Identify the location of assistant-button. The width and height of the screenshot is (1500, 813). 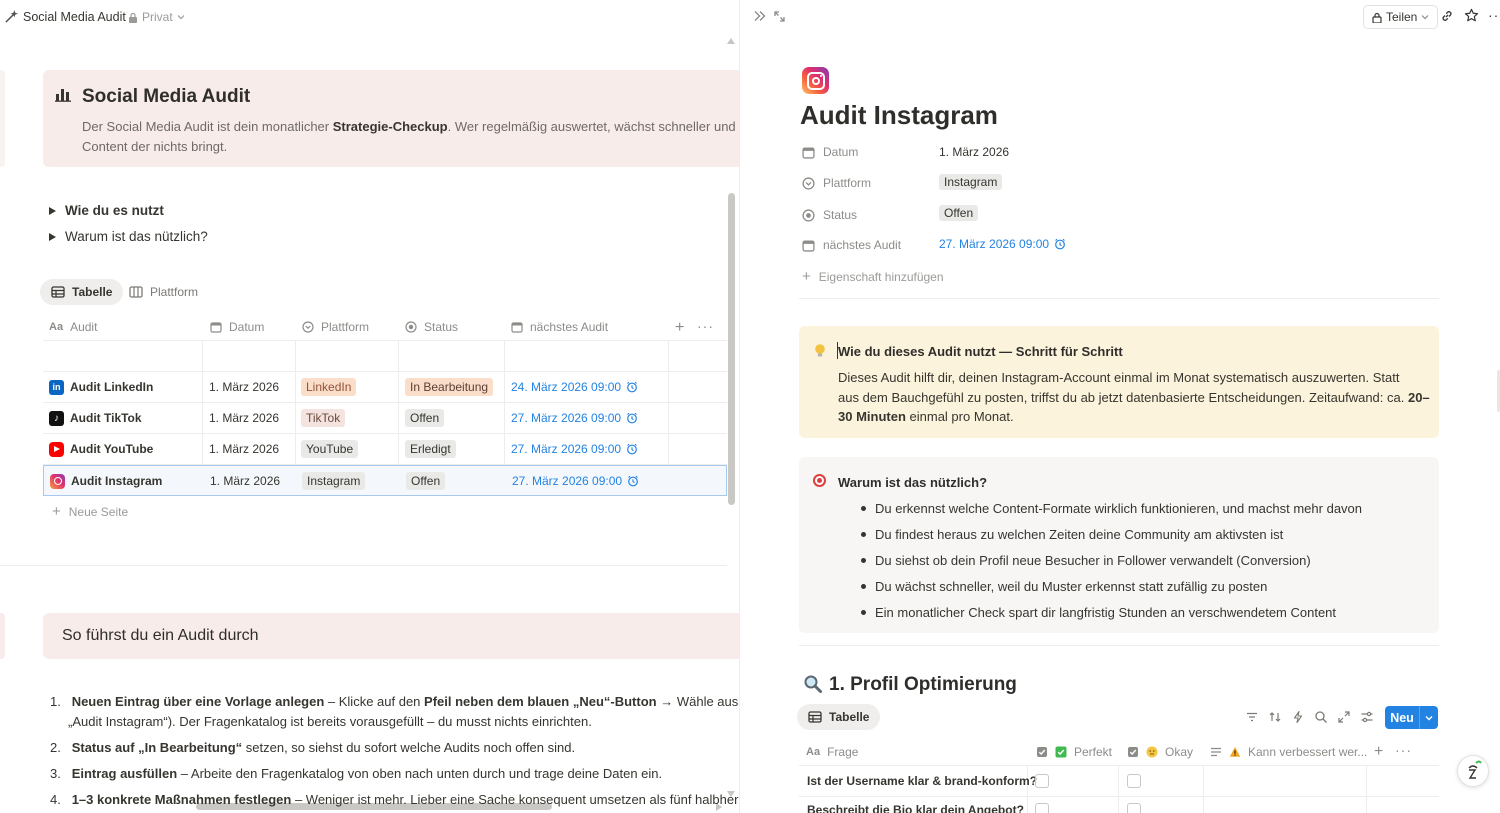
(1473, 771).